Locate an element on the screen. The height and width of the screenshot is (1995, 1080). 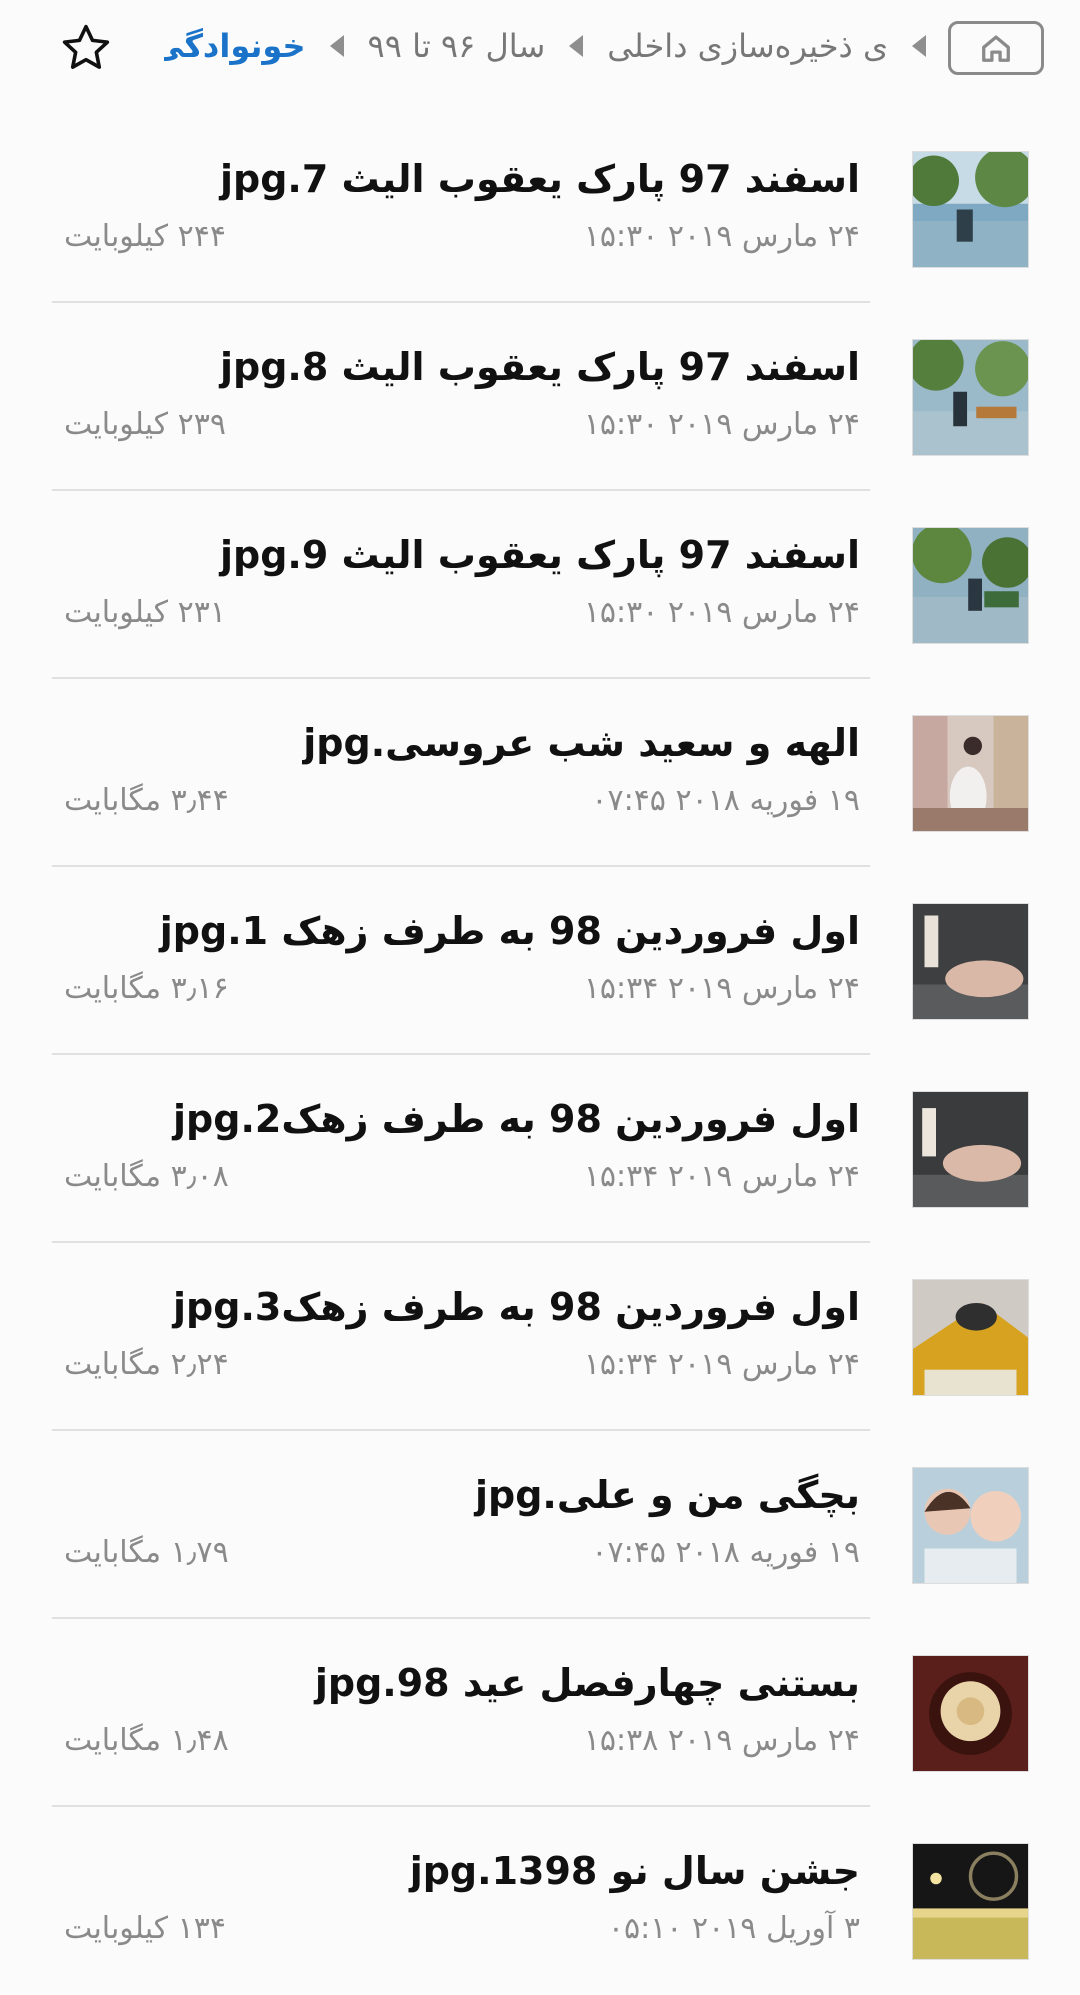
file-size: ۲۳۱ کیلوبایت is located at coordinates (145, 612).